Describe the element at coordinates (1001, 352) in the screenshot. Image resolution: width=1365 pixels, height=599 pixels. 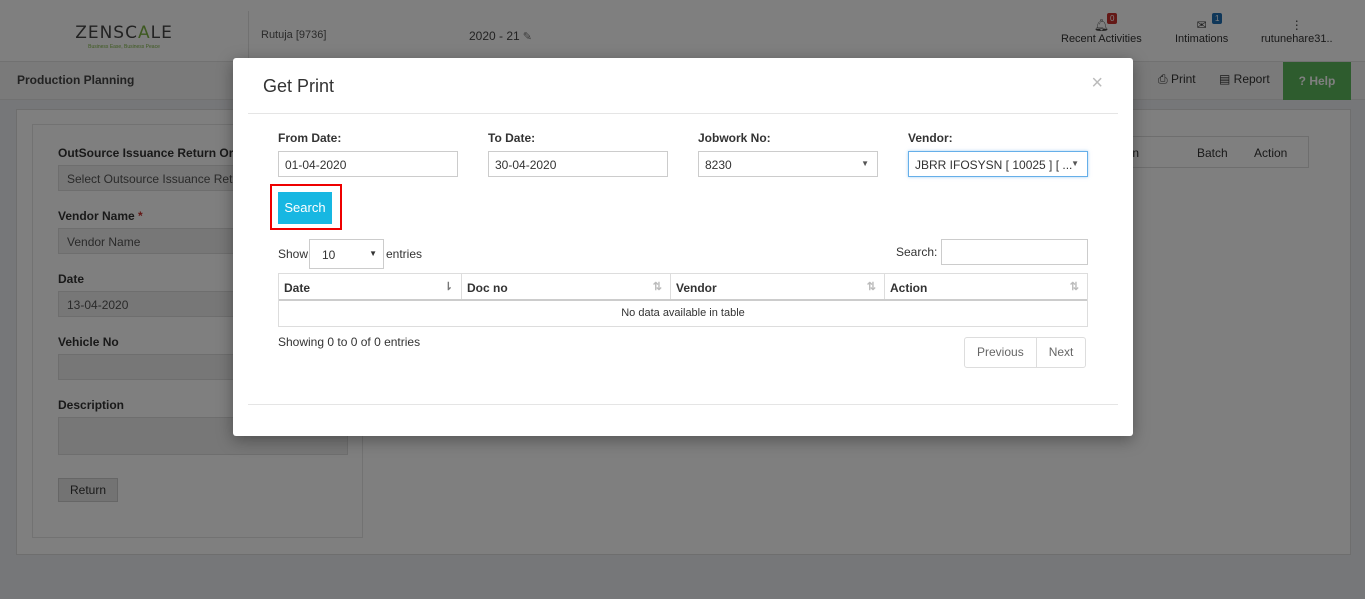
I see `previous-button: Previous` at that location.